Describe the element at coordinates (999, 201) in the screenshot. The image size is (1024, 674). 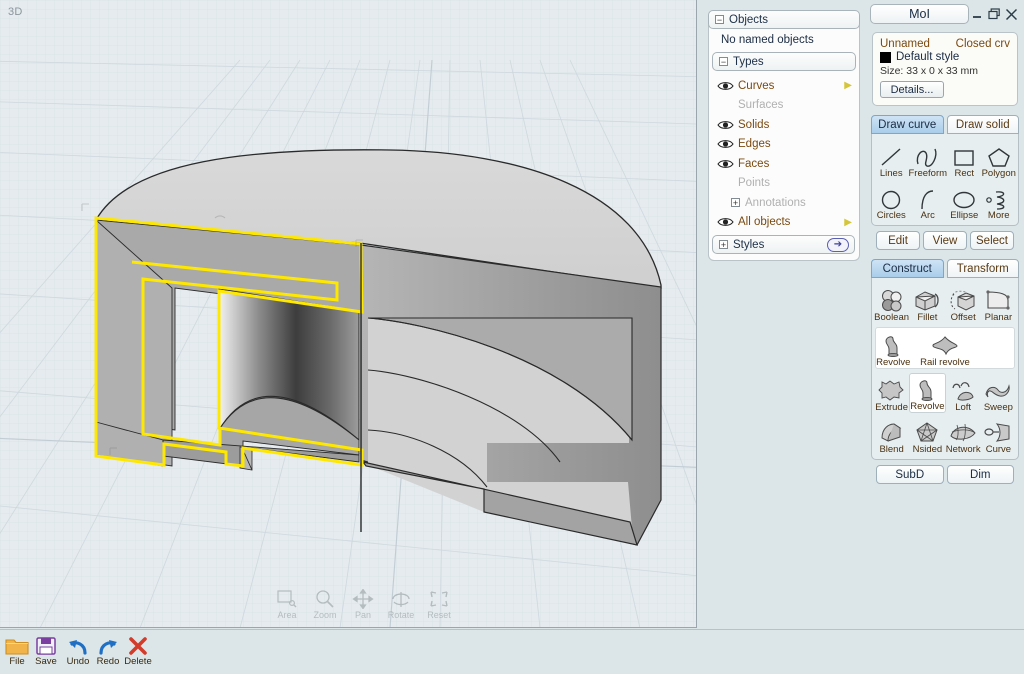
I see `tool-more: More` at that location.